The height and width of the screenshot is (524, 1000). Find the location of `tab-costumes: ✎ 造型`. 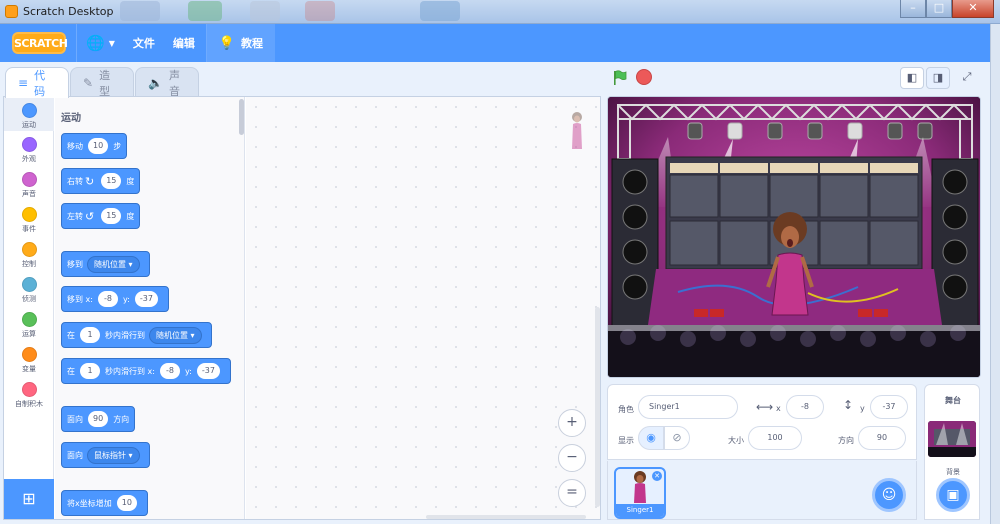

tab-costumes: ✎ 造型 is located at coordinates (102, 82).